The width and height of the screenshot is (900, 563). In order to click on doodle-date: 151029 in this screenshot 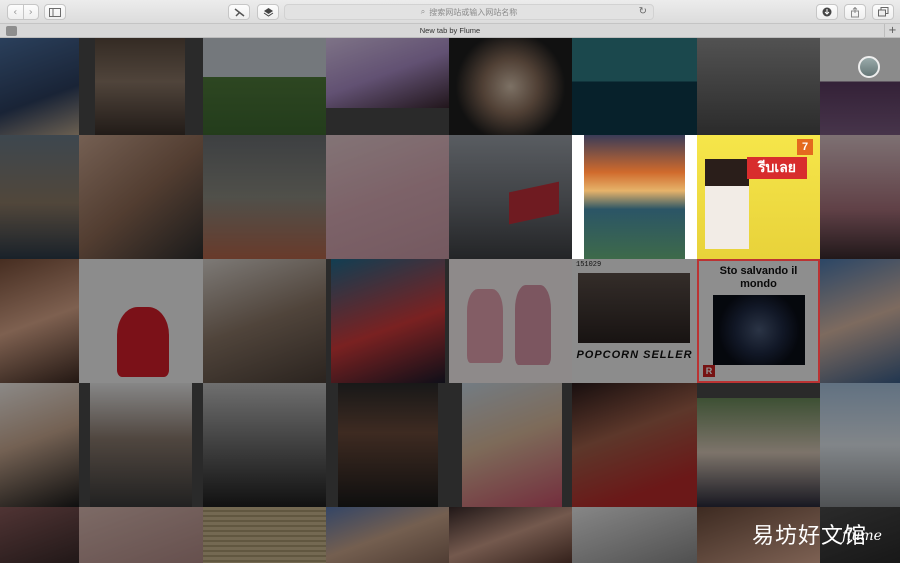, I will do `click(589, 265)`.